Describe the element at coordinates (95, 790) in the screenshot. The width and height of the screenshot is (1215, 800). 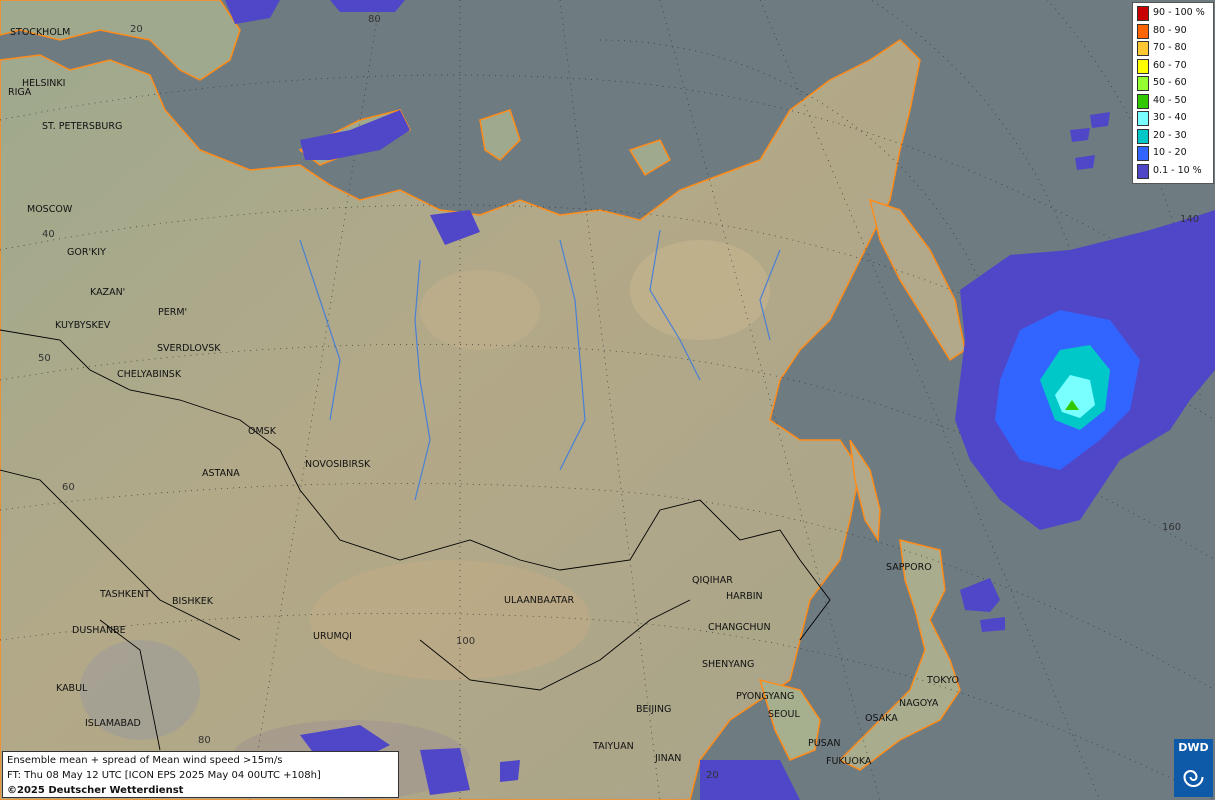
I see `copyright: ©2025 Deutscher Wetterdienst` at that location.